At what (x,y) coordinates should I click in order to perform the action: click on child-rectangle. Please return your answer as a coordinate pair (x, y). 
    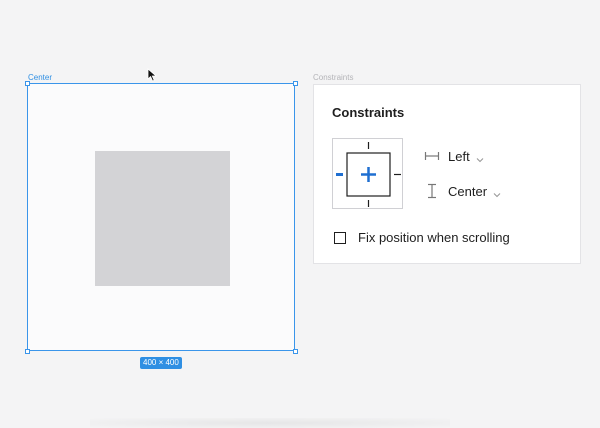
    Looking at the image, I should click on (162, 218).